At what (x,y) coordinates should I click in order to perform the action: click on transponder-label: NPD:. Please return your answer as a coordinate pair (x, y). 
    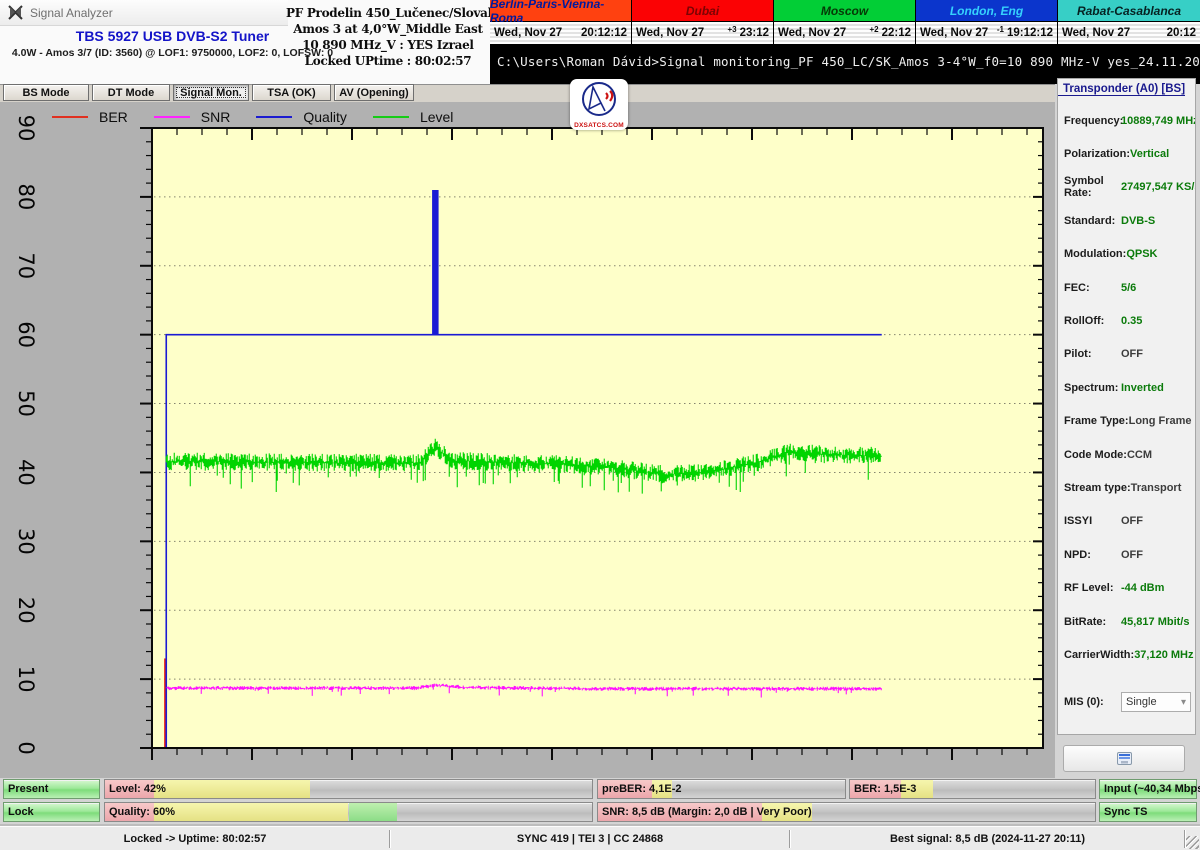
    Looking at the image, I should click on (1077, 554).